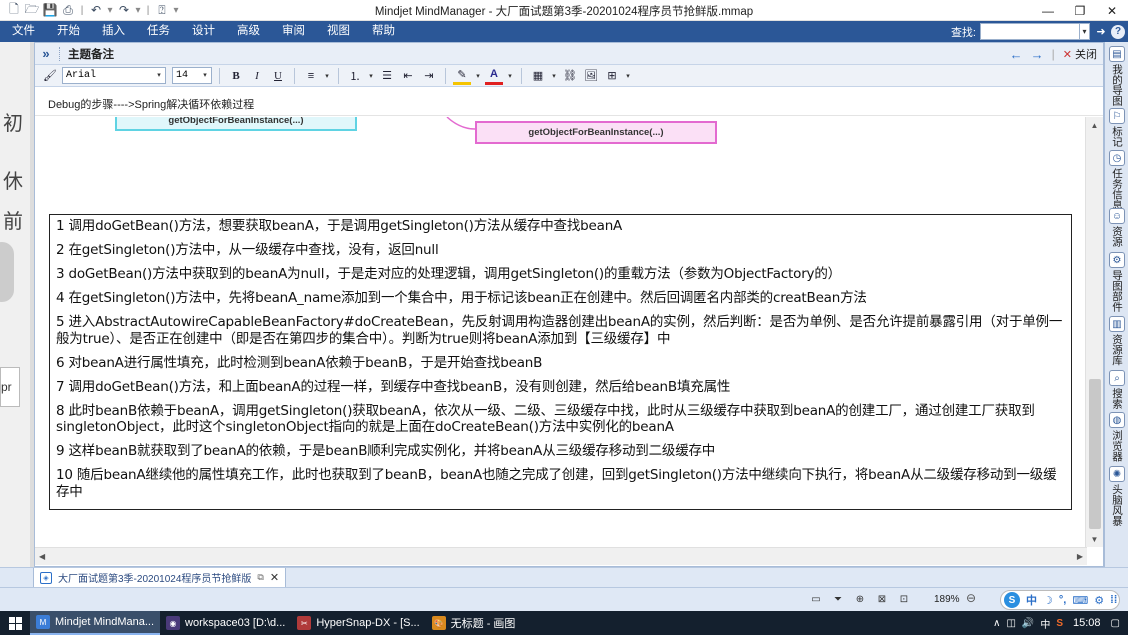 The width and height of the screenshot is (1128, 635). What do you see at coordinates (1094, 539) in the screenshot?
I see `scroll-down-icon: ▼` at bounding box center [1094, 539].